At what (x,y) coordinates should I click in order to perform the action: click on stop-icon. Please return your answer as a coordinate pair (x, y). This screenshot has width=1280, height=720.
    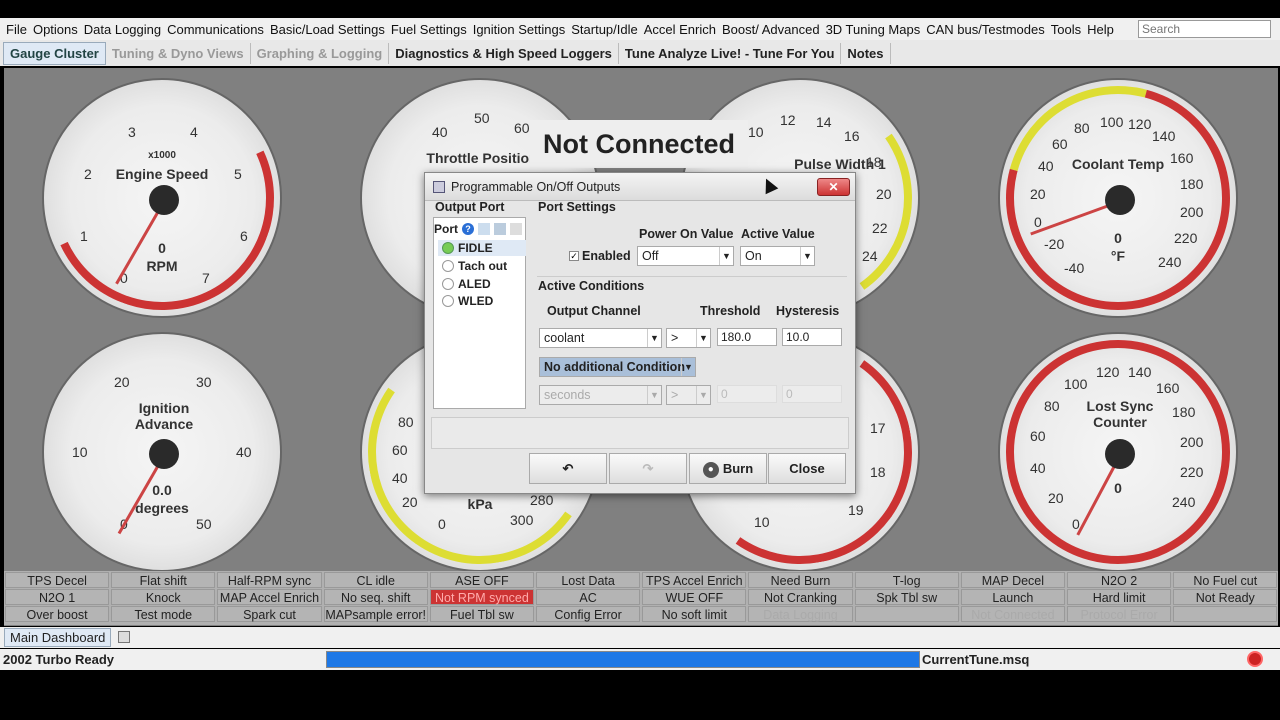
    Looking at the image, I should click on (1255, 659).